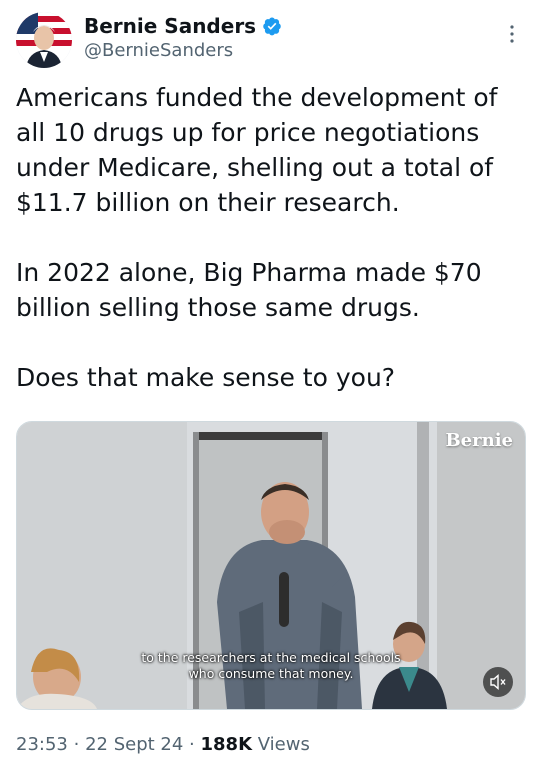 Image resolution: width=540 pixels, height=779 pixels. I want to click on tweet-date: 22 Sept 24, so click(134, 744).